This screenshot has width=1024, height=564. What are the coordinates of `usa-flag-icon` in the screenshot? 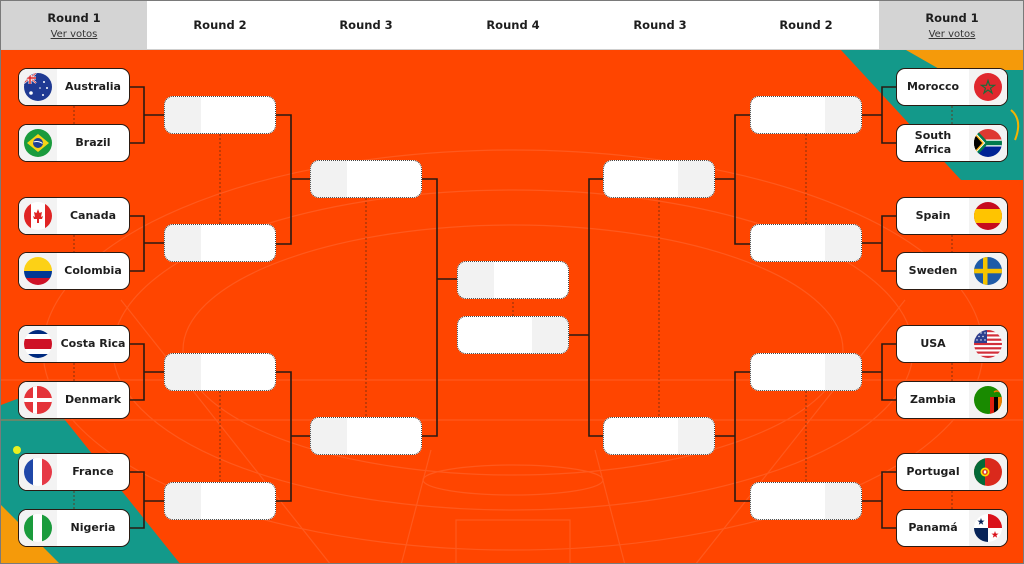 It's located at (988, 344).